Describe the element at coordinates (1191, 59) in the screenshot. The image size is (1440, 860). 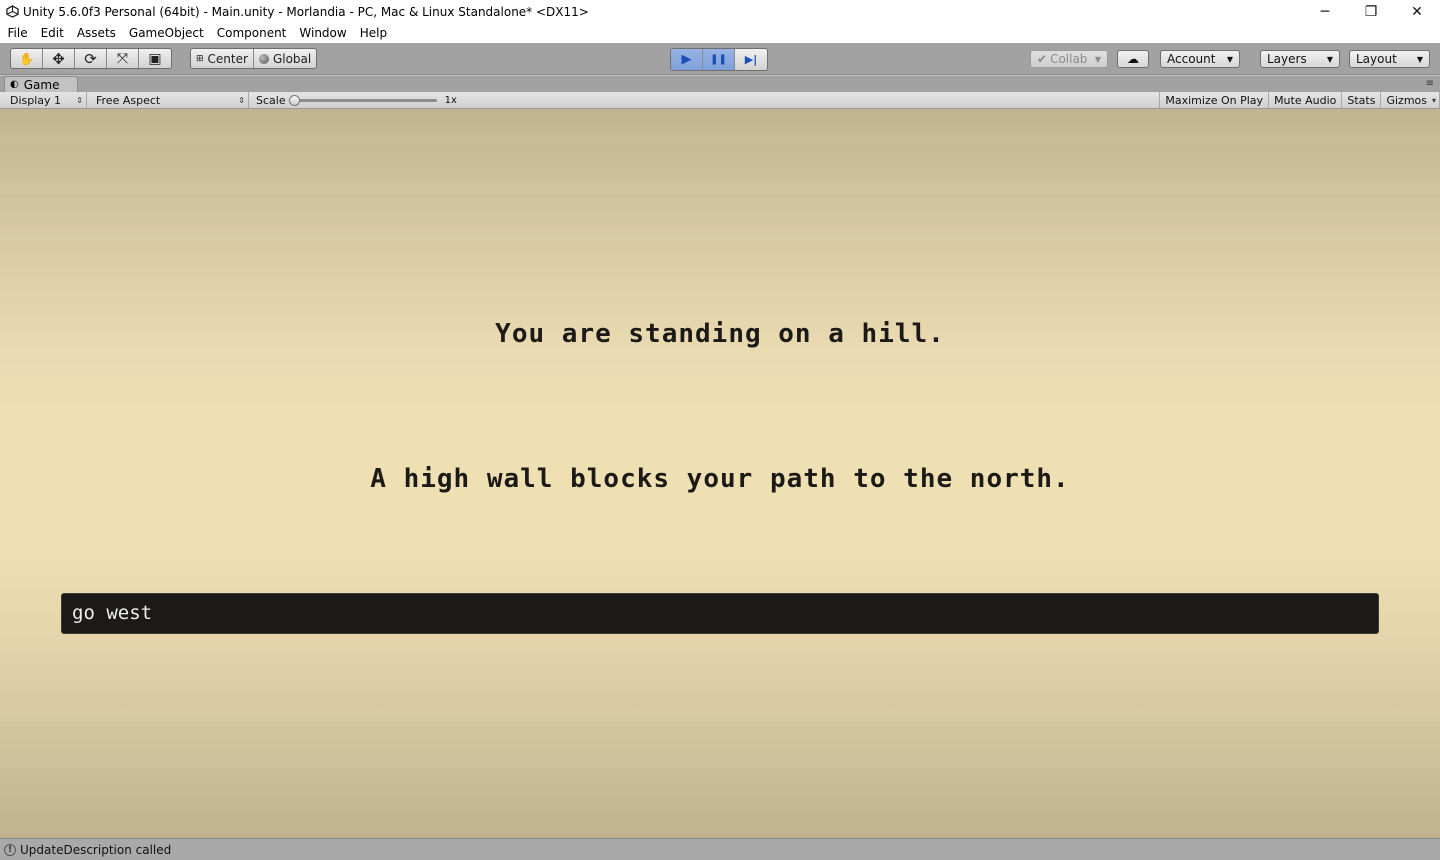
I see `account-label: Account` at that location.